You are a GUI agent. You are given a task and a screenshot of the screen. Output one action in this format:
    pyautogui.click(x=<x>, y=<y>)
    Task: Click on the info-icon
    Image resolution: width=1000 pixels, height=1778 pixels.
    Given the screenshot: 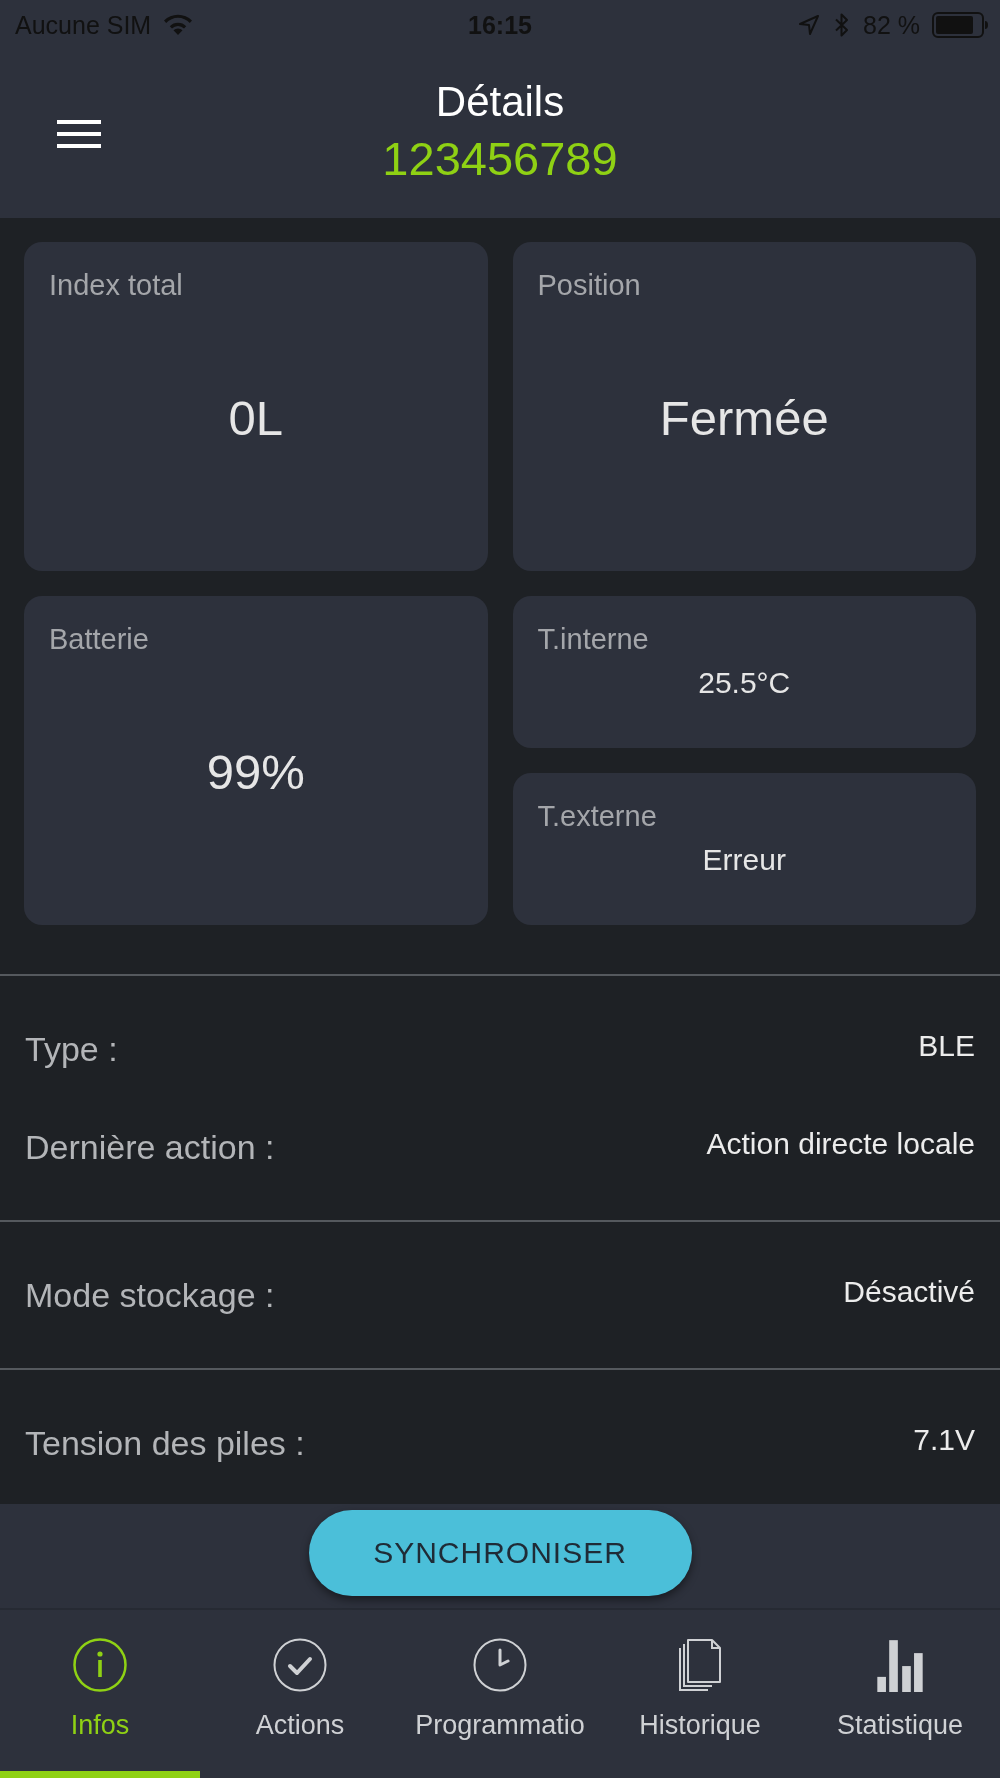 What is the action you would take?
    pyautogui.click(x=100, y=1665)
    